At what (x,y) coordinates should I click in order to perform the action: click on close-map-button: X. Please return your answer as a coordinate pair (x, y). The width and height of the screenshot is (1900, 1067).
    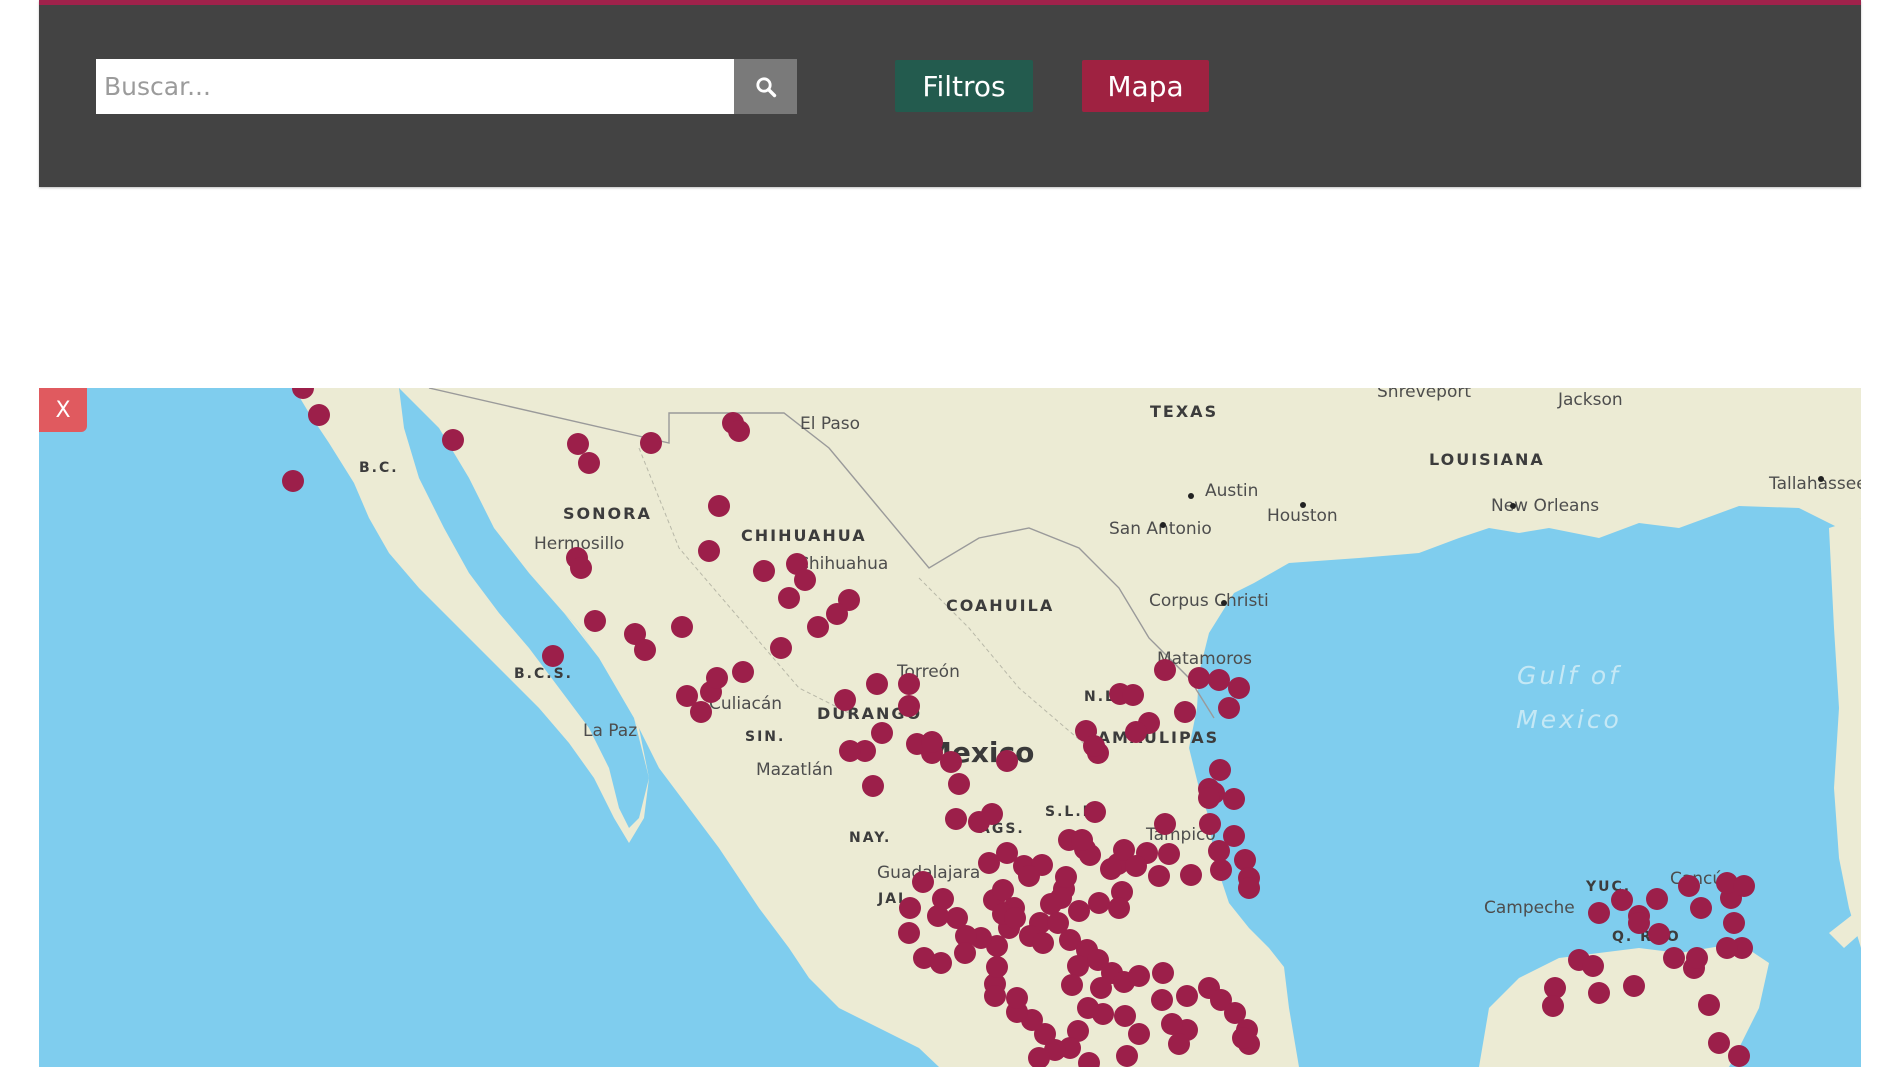
    Looking at the image, I should click on (63, 410).